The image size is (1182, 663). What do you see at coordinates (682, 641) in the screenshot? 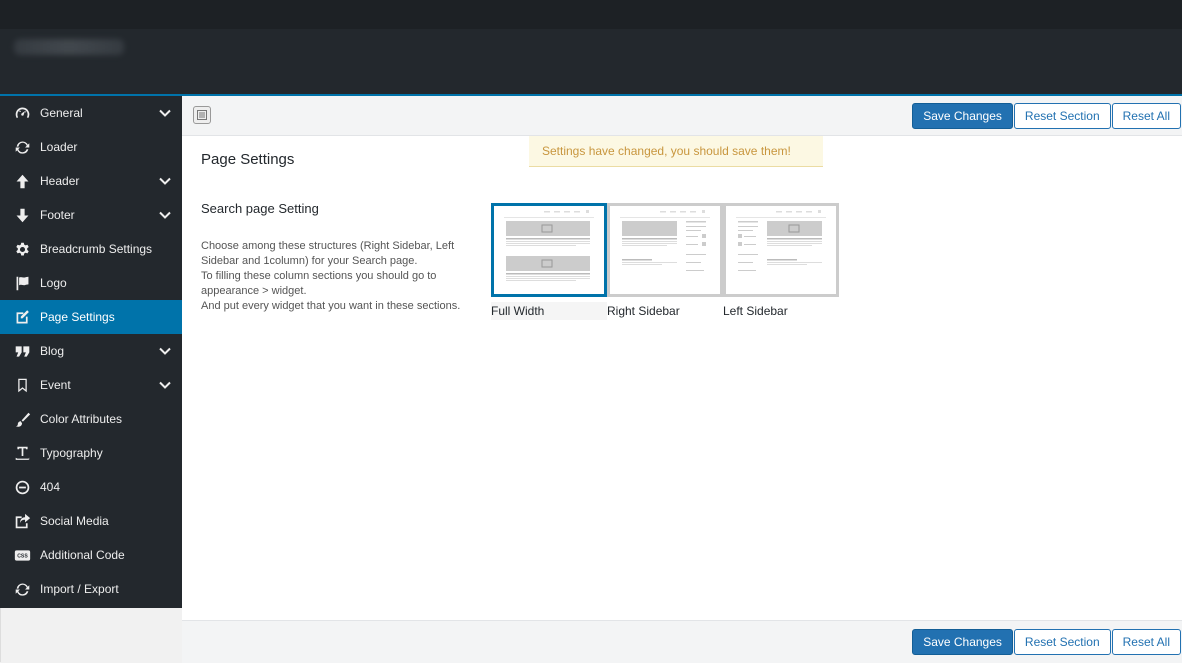
I see `bottom-toolbar: Save Changes Reset Section Reset All` at bounding box center [682, 641].